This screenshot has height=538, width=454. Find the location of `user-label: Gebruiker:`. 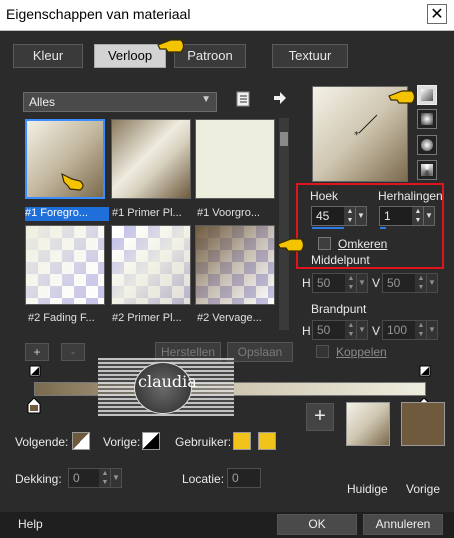

user-label: Gebruiker: is located at coordinates (203, 442).